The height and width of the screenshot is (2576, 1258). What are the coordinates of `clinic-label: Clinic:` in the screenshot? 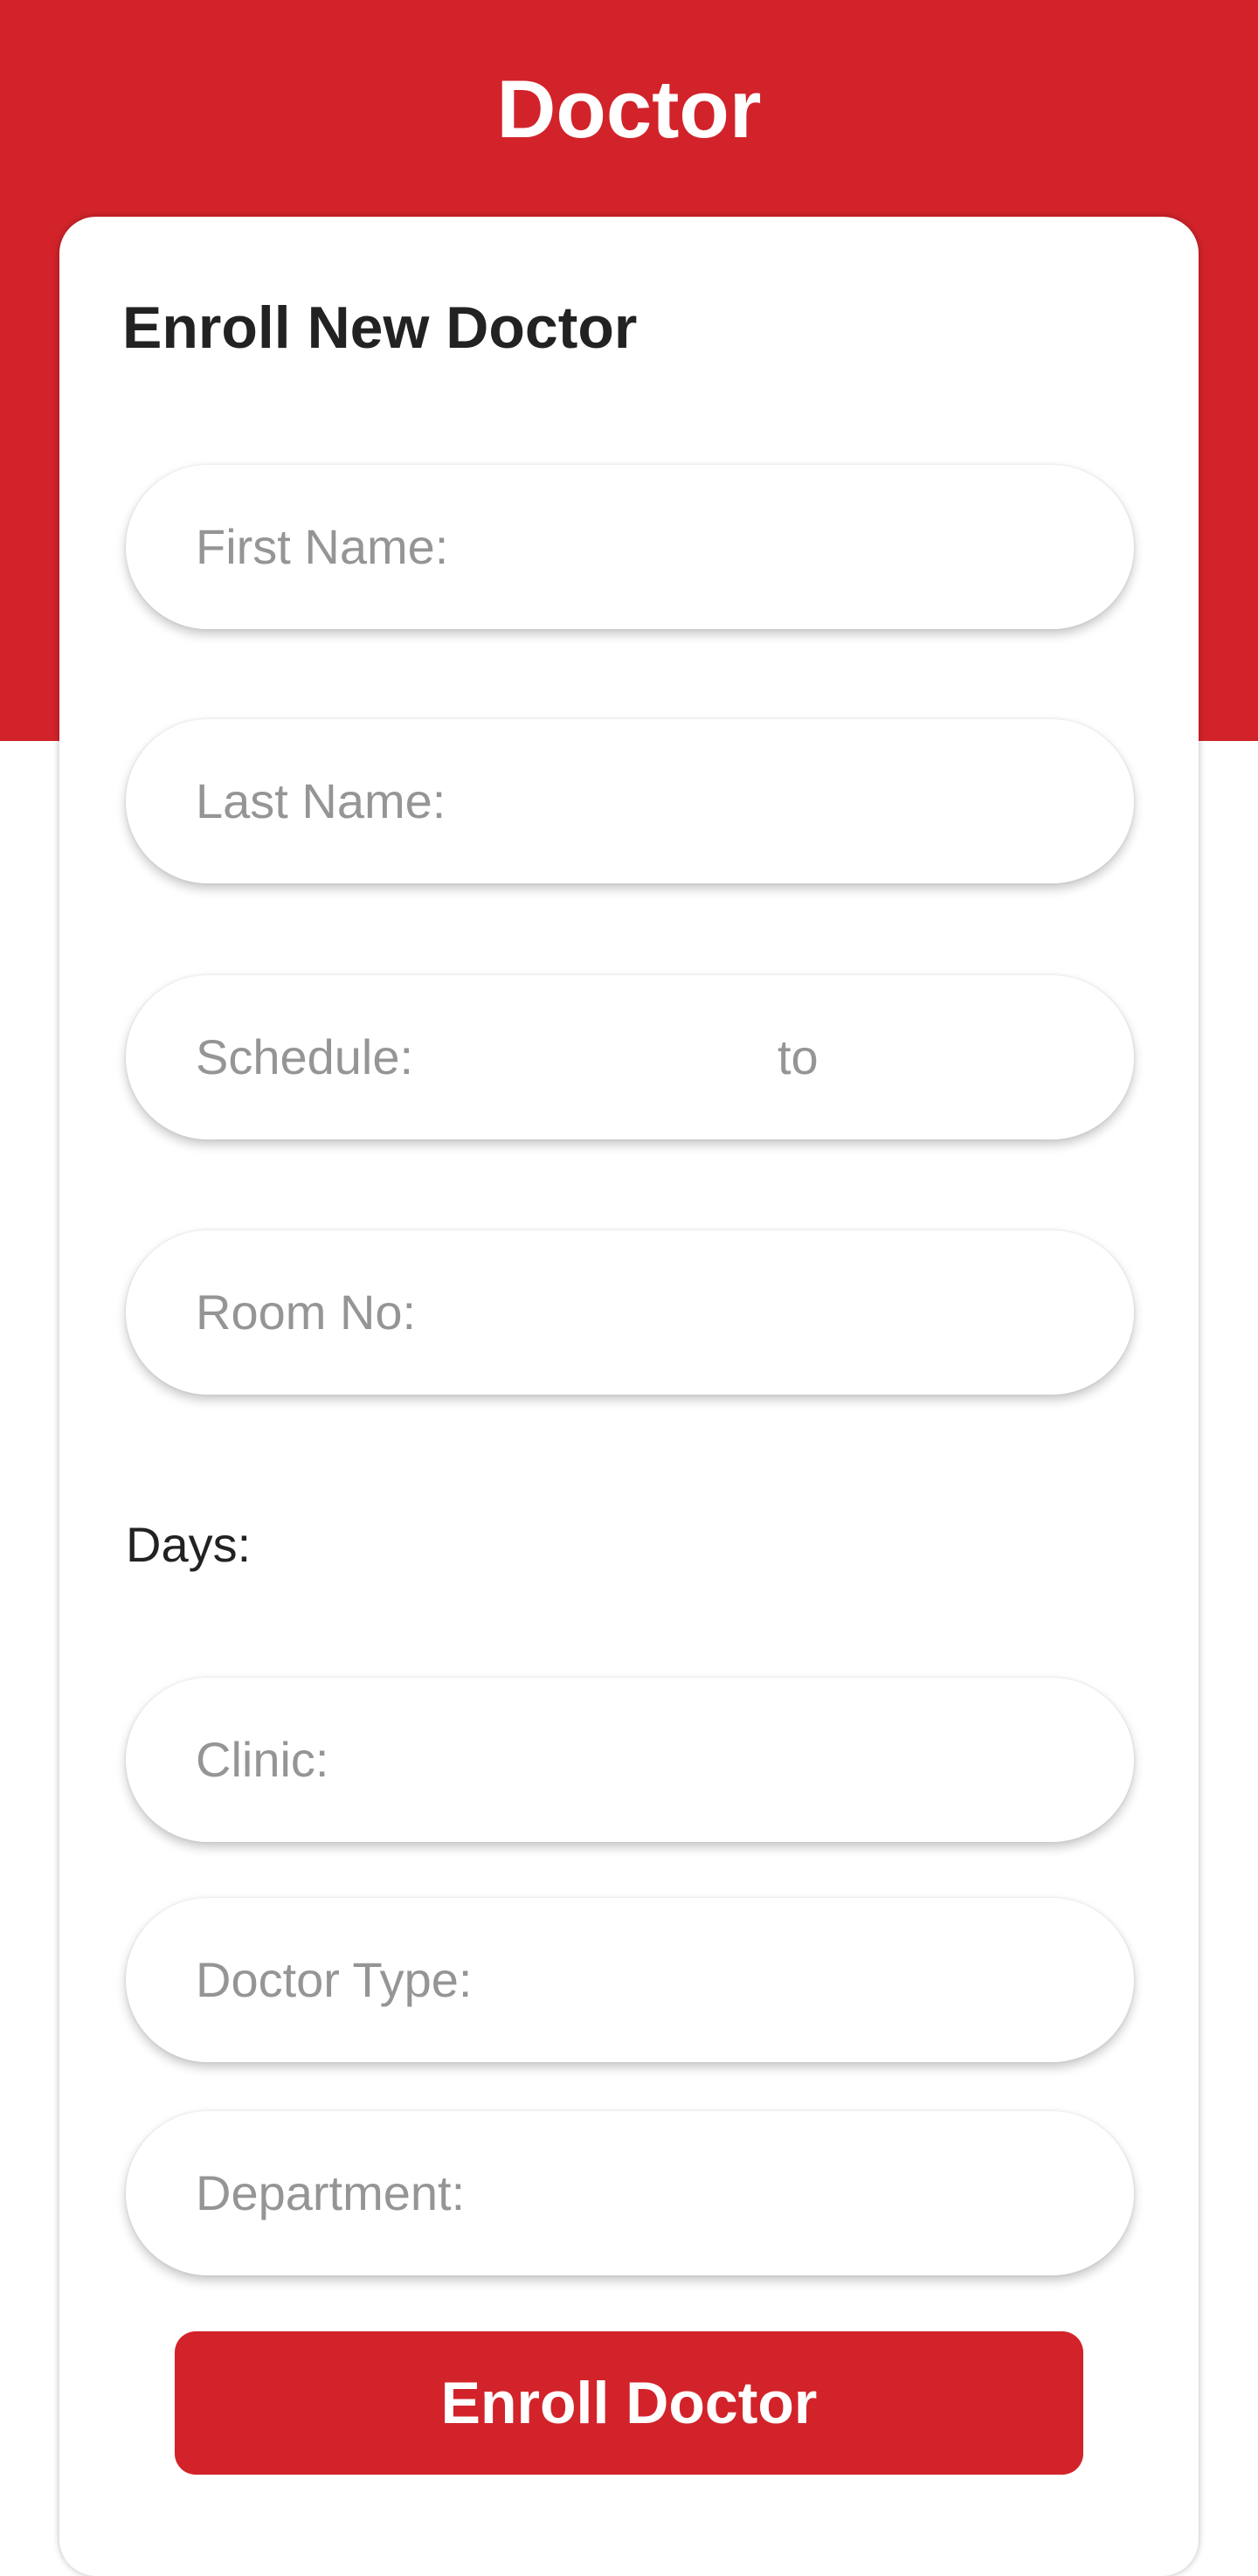 It's located at (262, 1759).